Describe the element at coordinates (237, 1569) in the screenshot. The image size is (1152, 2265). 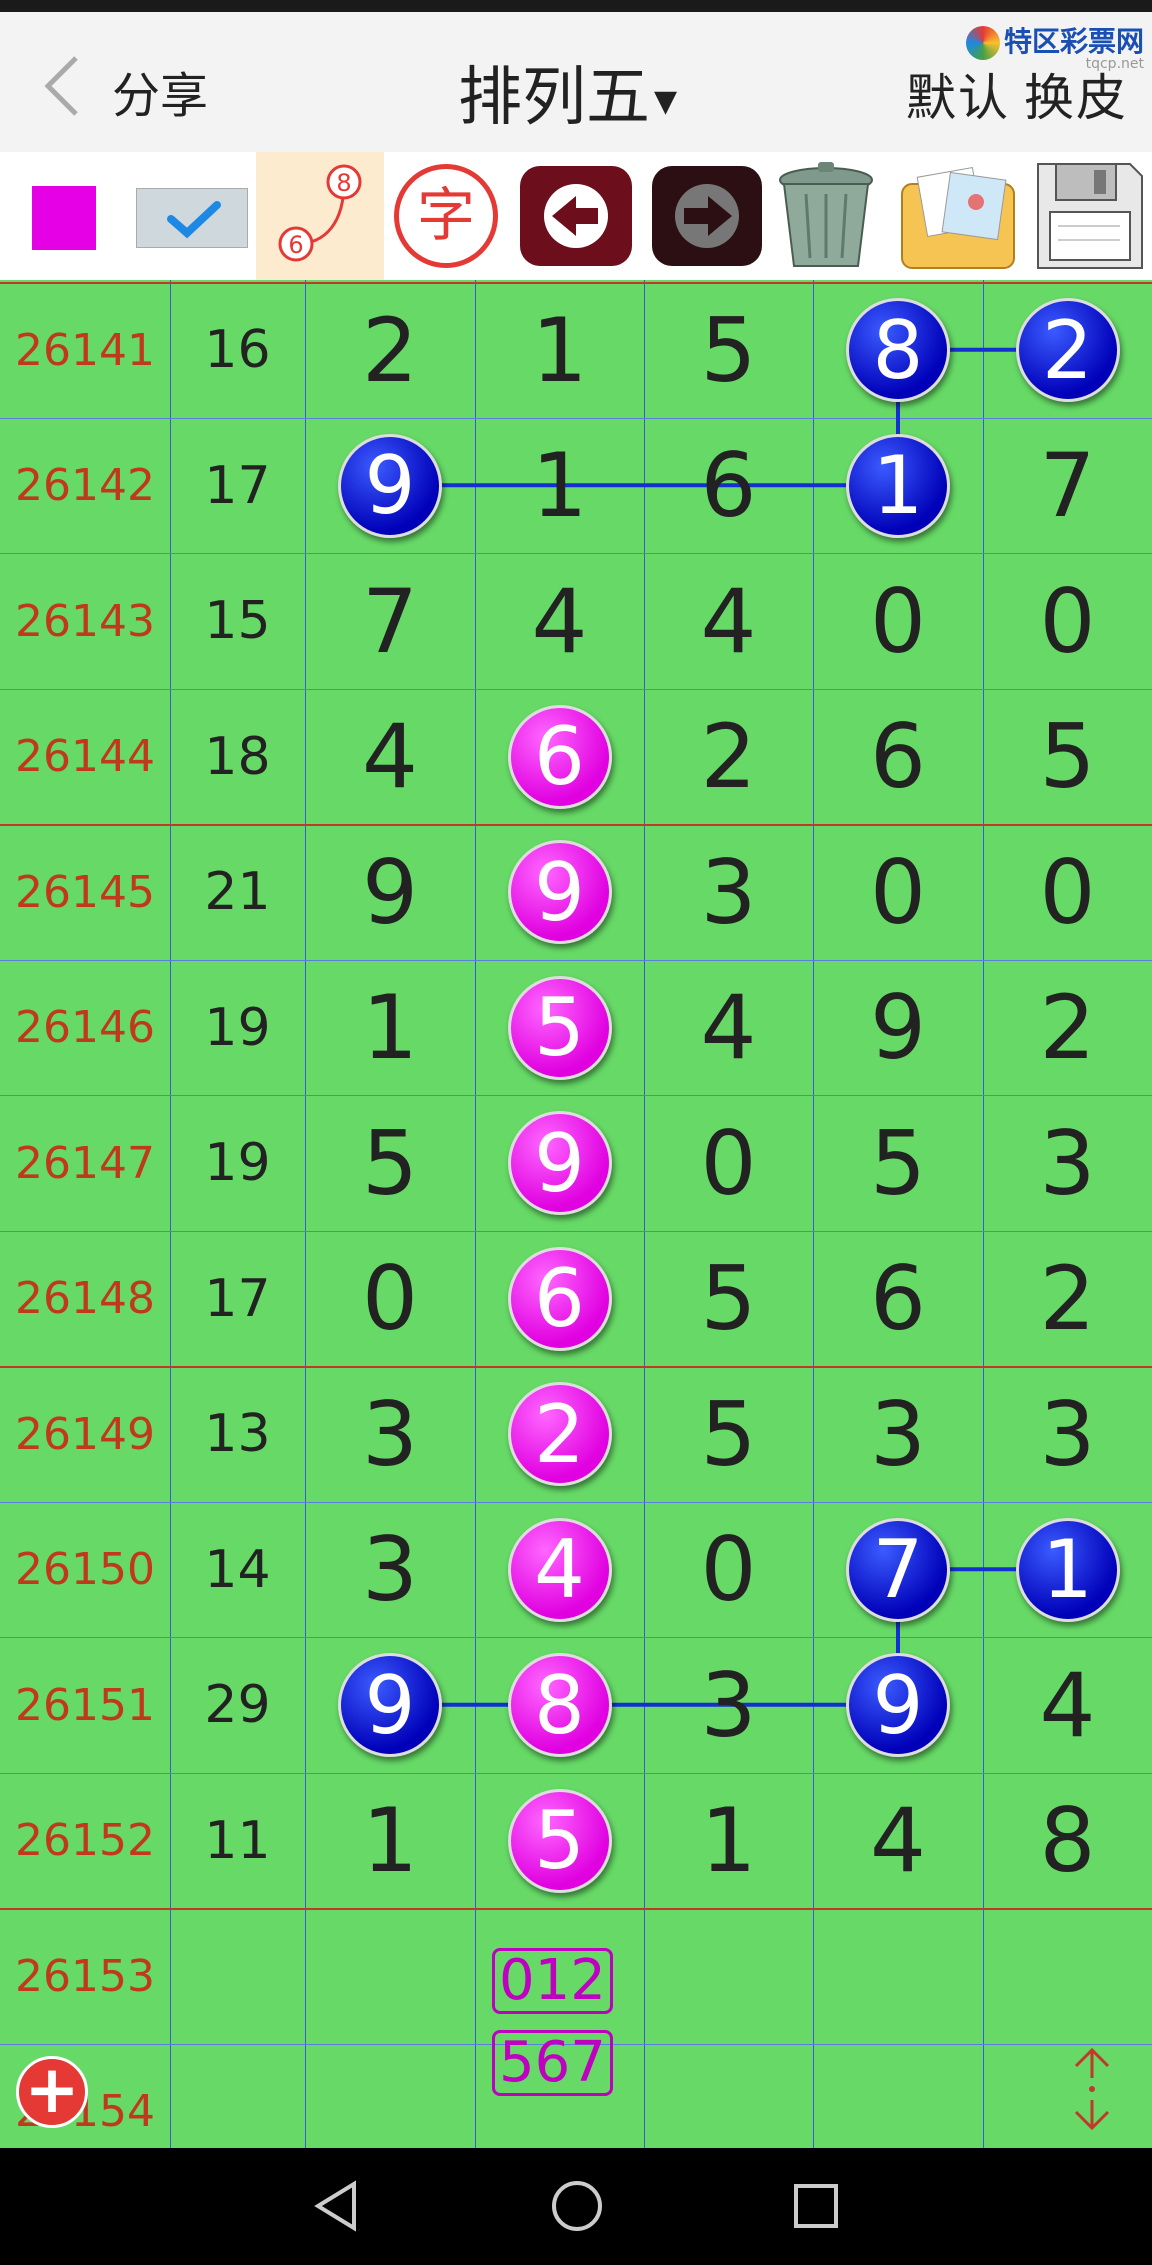
I see `sum-value: 14` at that location.